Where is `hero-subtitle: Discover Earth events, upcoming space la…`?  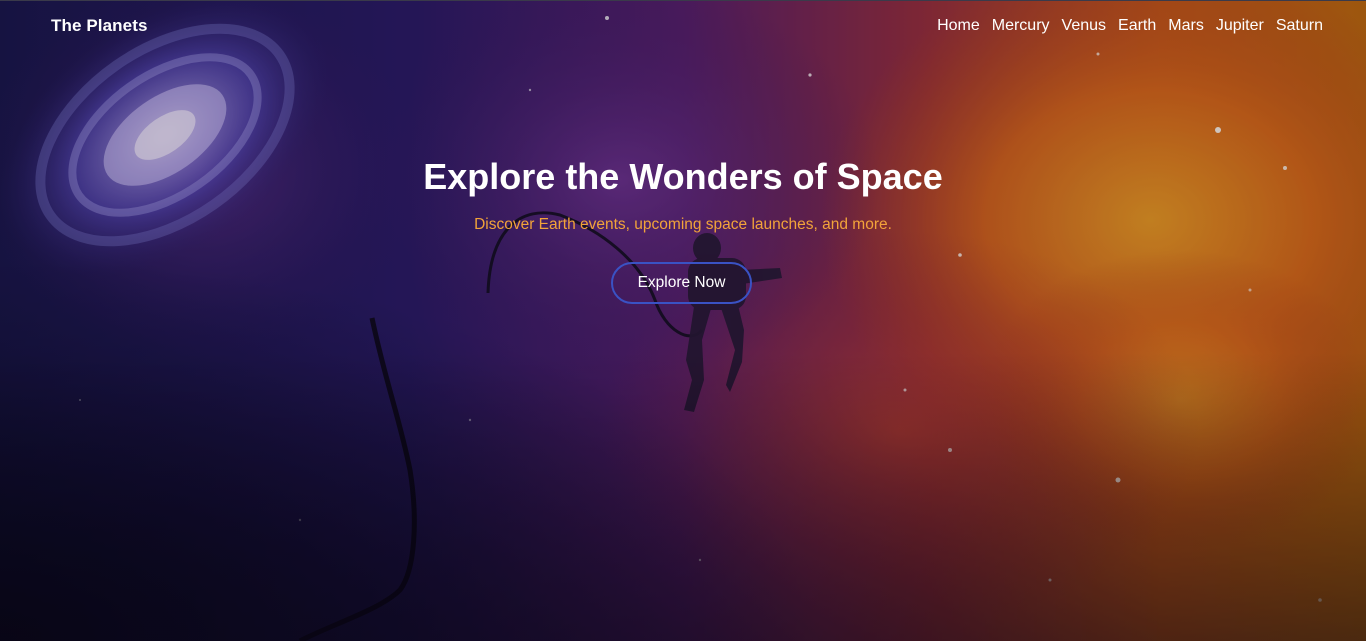
hero-subtitle: Discover Earth events, upcoming space la… is located at coordinates (683, 224).